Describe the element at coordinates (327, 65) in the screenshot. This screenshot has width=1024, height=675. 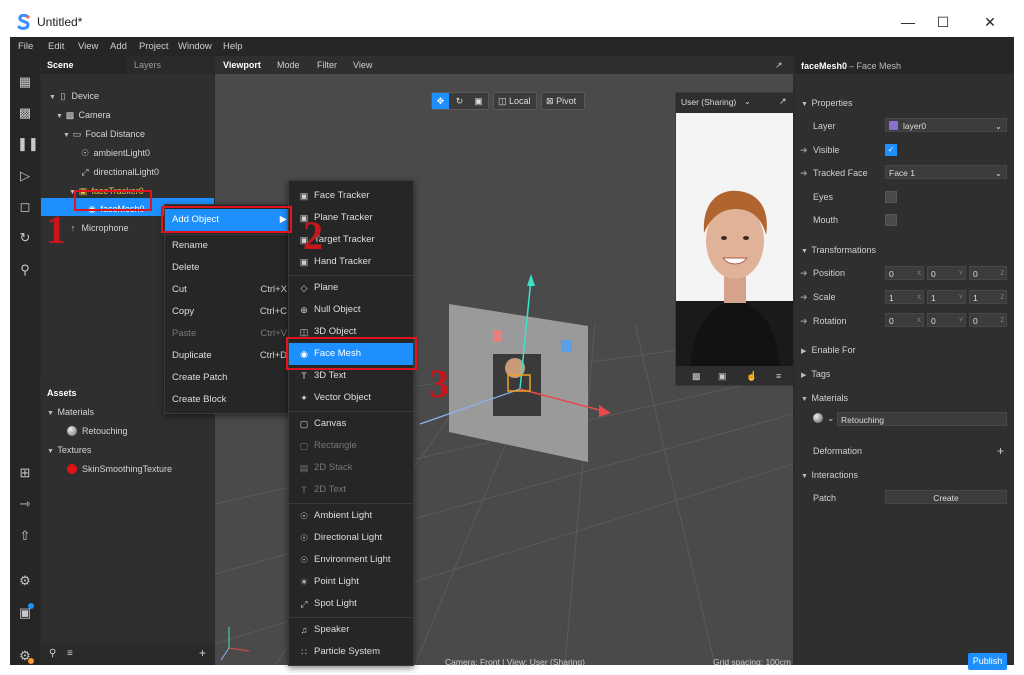
I see `tab-filter: Filter` at that location.